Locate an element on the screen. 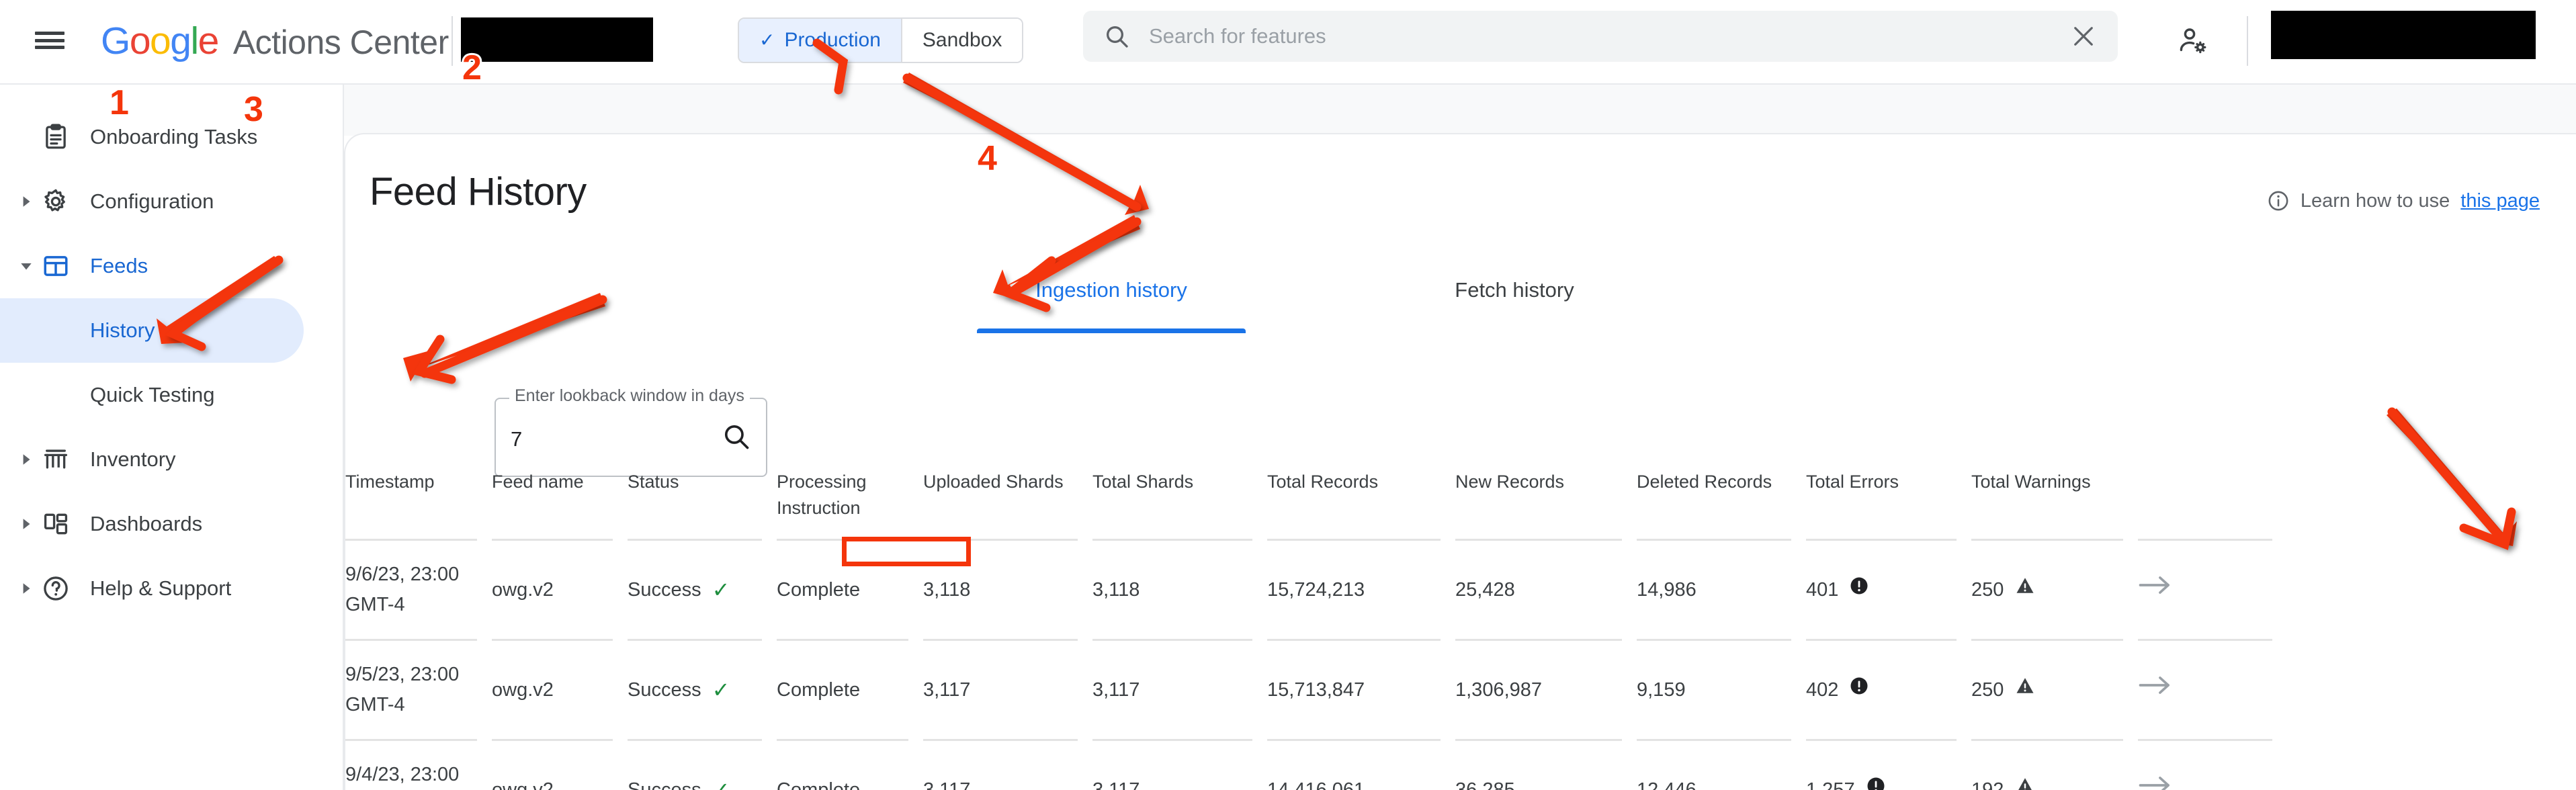  sidebar-item-label: Quick Testing is located at coordinates (152, 394).